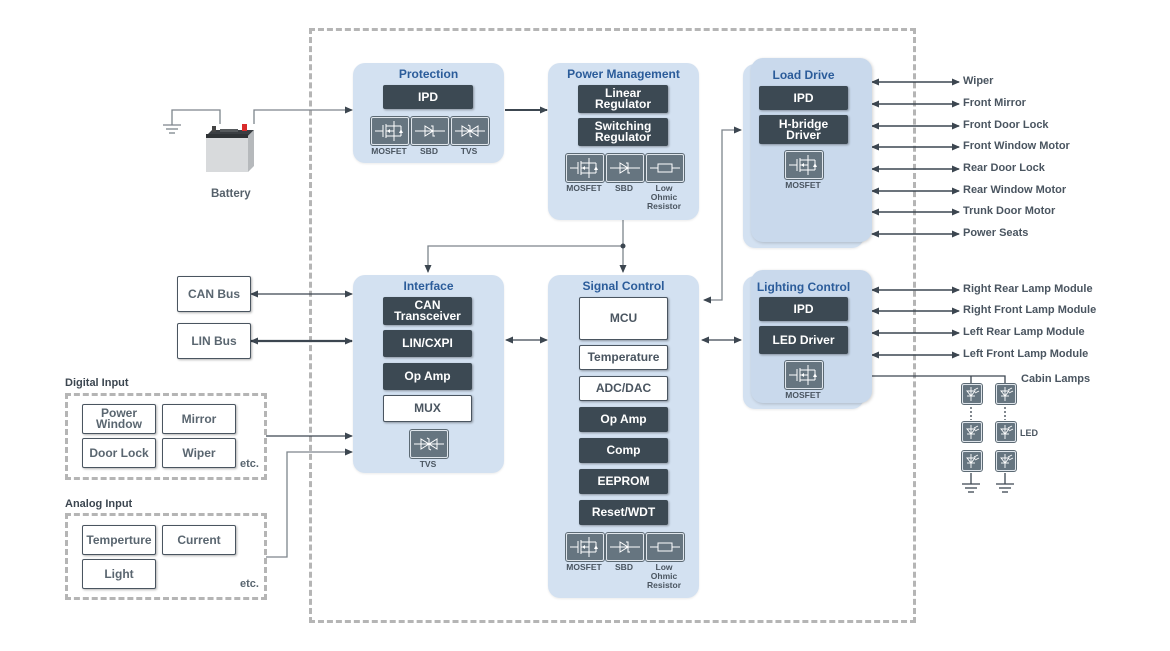 The image size is (1170, 651). I want to click on battery-icon, so click(230, 147).